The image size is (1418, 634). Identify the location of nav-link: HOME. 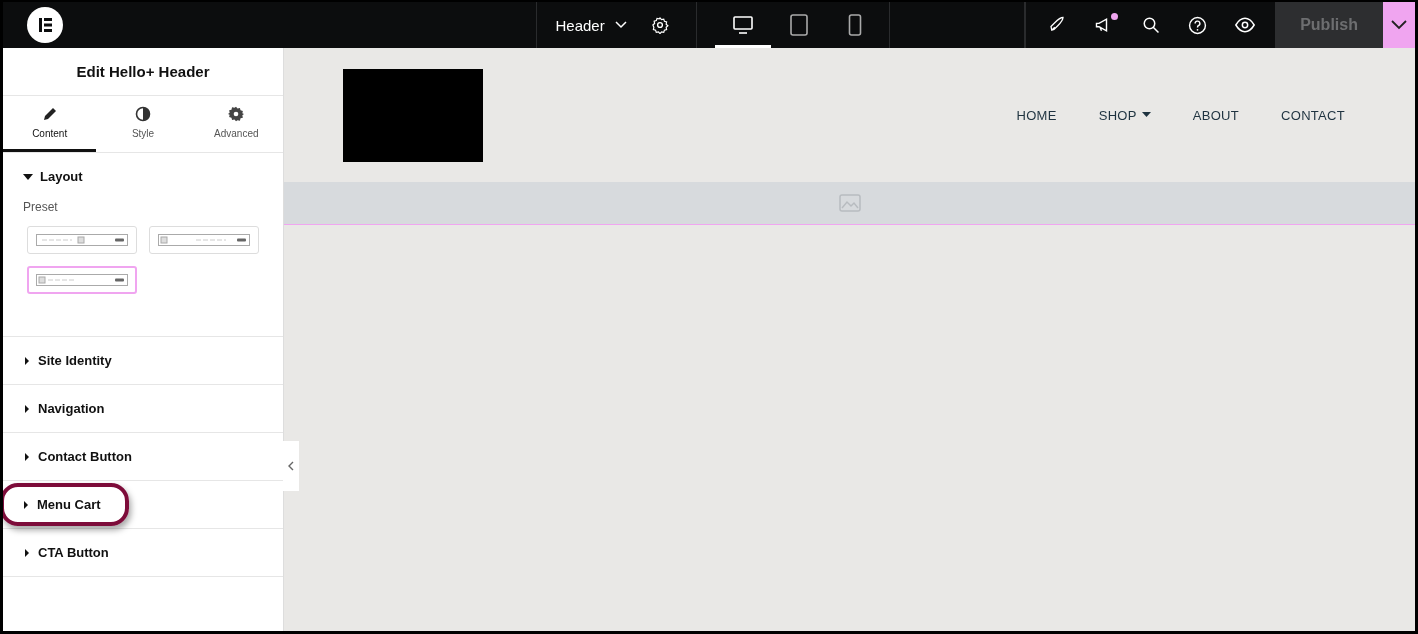
(1036, 115).